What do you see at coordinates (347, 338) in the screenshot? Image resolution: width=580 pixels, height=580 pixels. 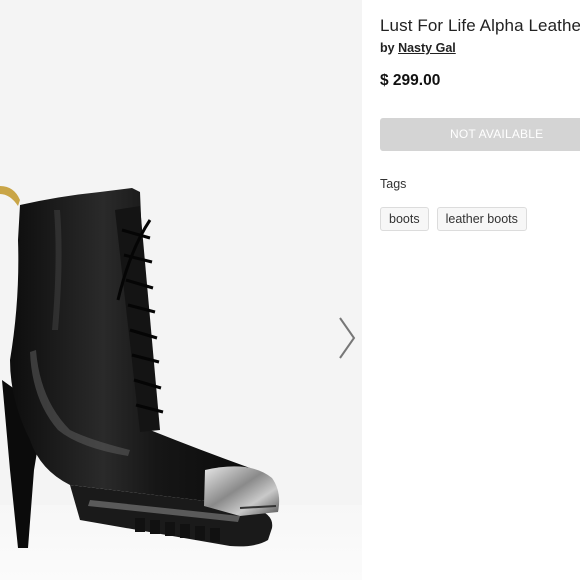 I see `chevron-right-icon` at bounding box center [347, 338].